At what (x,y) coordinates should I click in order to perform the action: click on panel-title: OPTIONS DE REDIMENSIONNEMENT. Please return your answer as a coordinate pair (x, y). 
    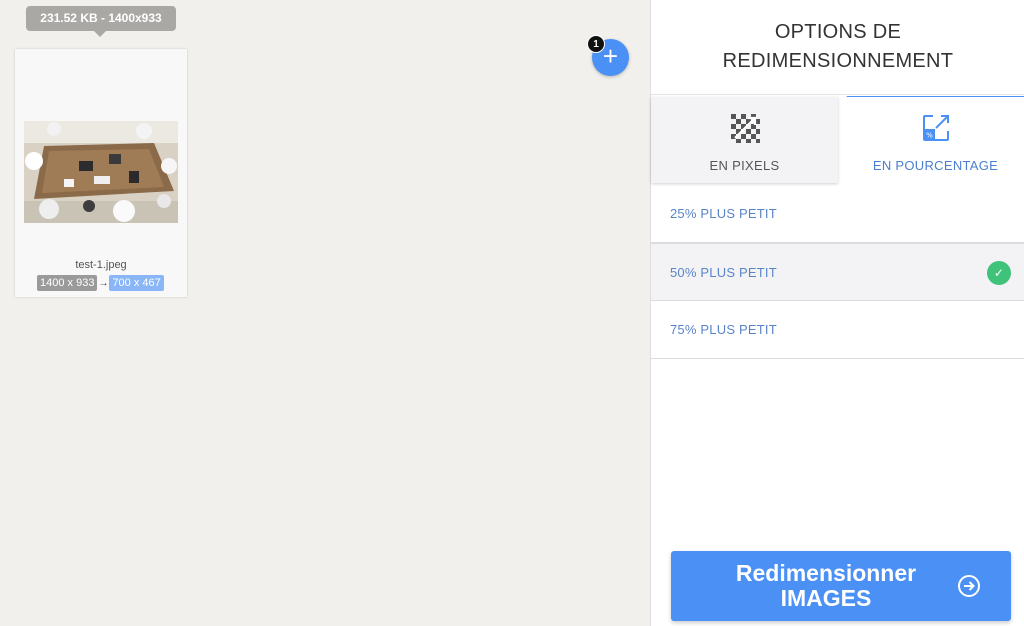
    Looking at the image, I should click on (838, 46).